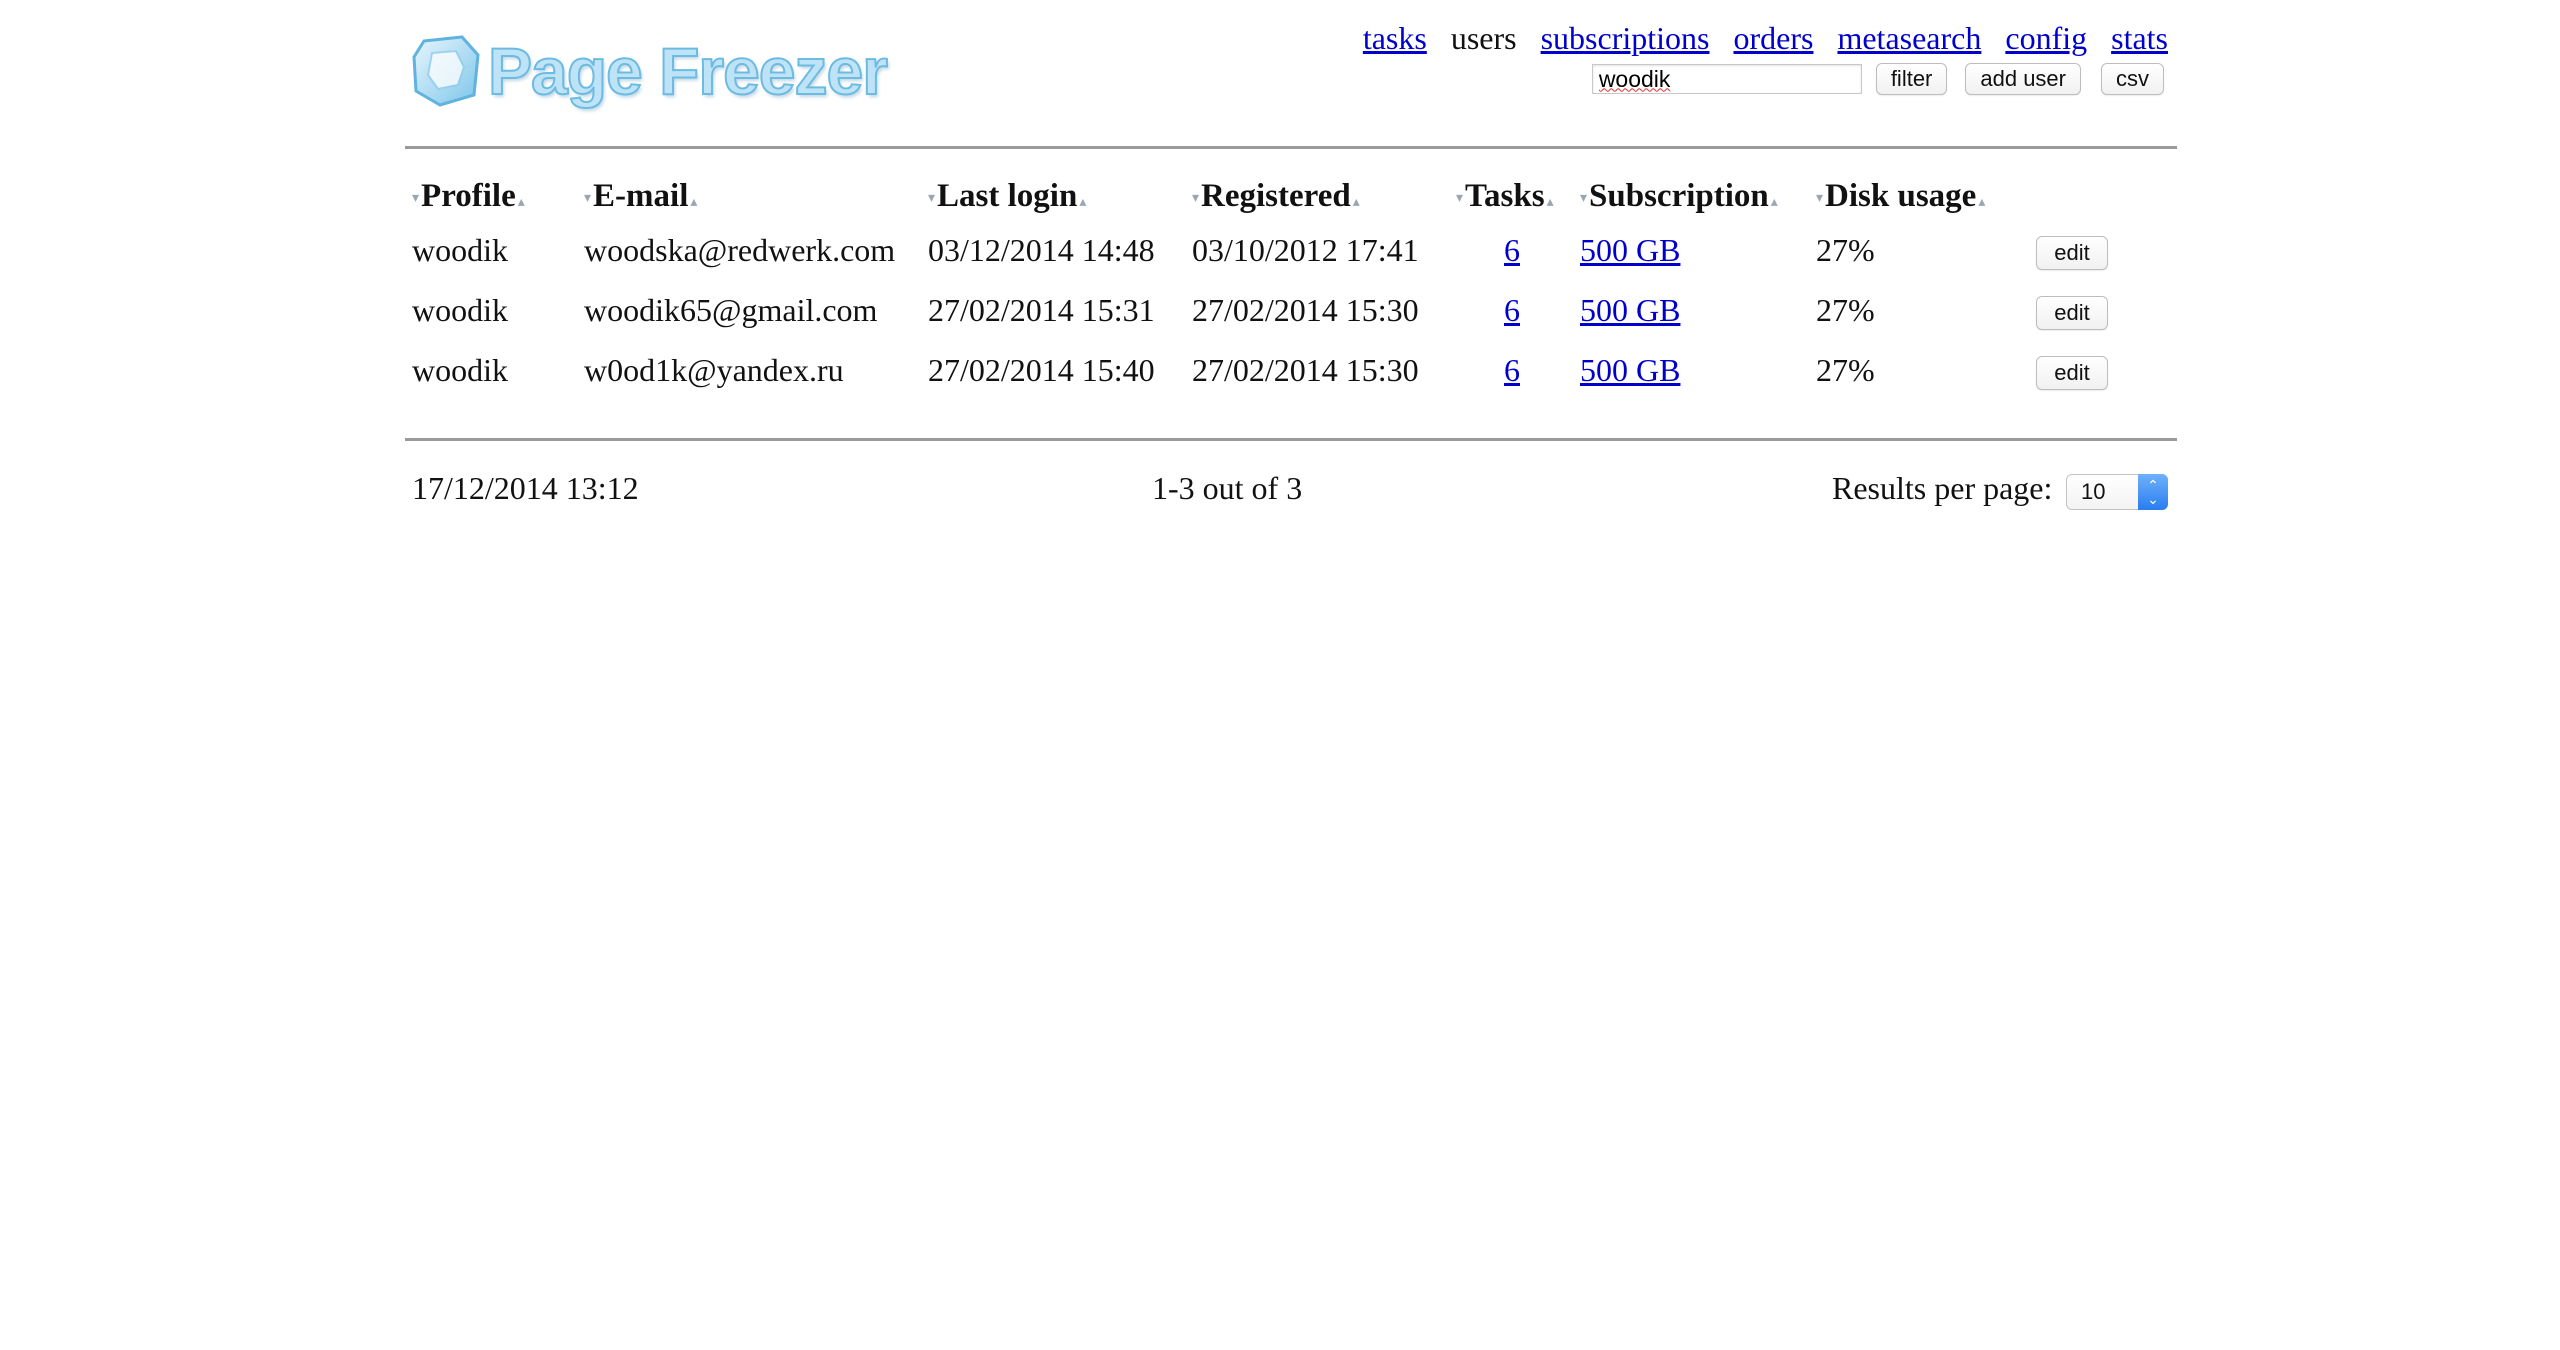  I want to click on nav-users: users, so click(1483, 38).